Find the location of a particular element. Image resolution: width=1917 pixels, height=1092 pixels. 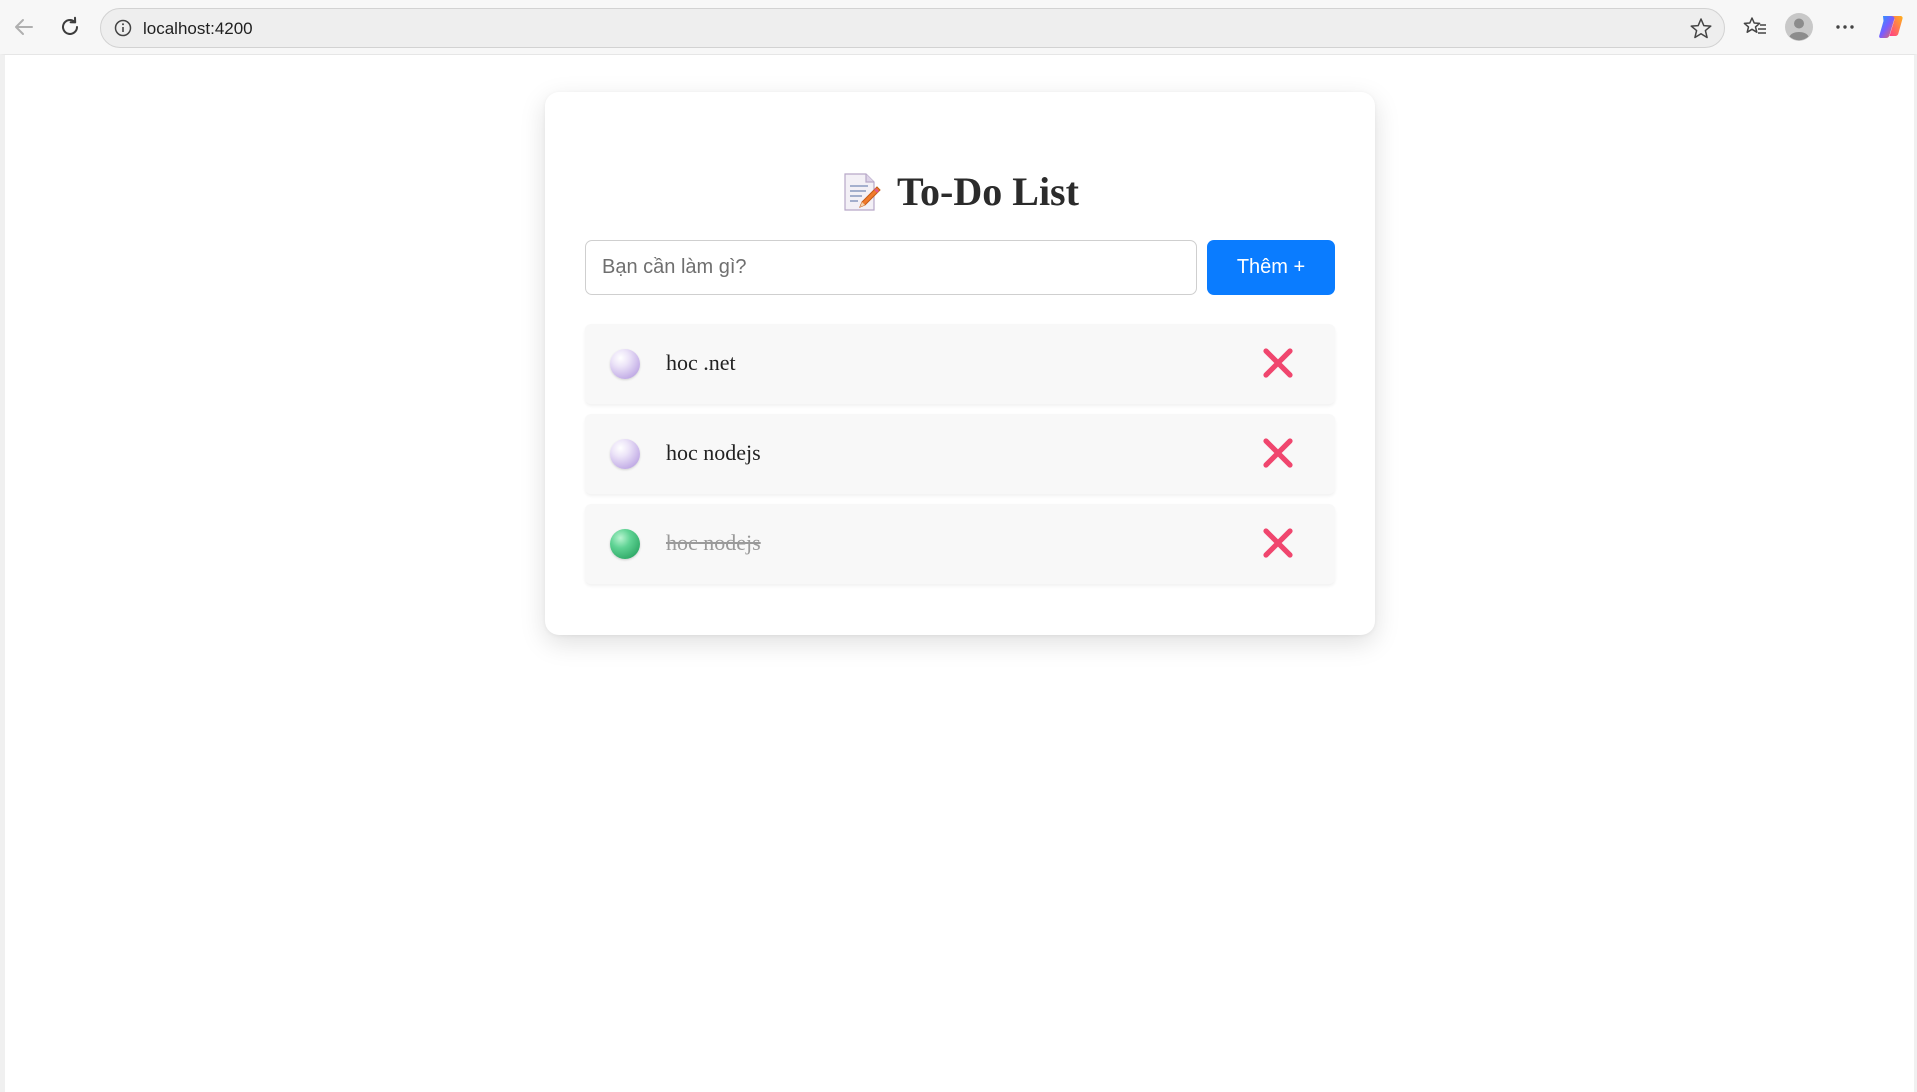

more-icon is located at coordinates (1845, 27).